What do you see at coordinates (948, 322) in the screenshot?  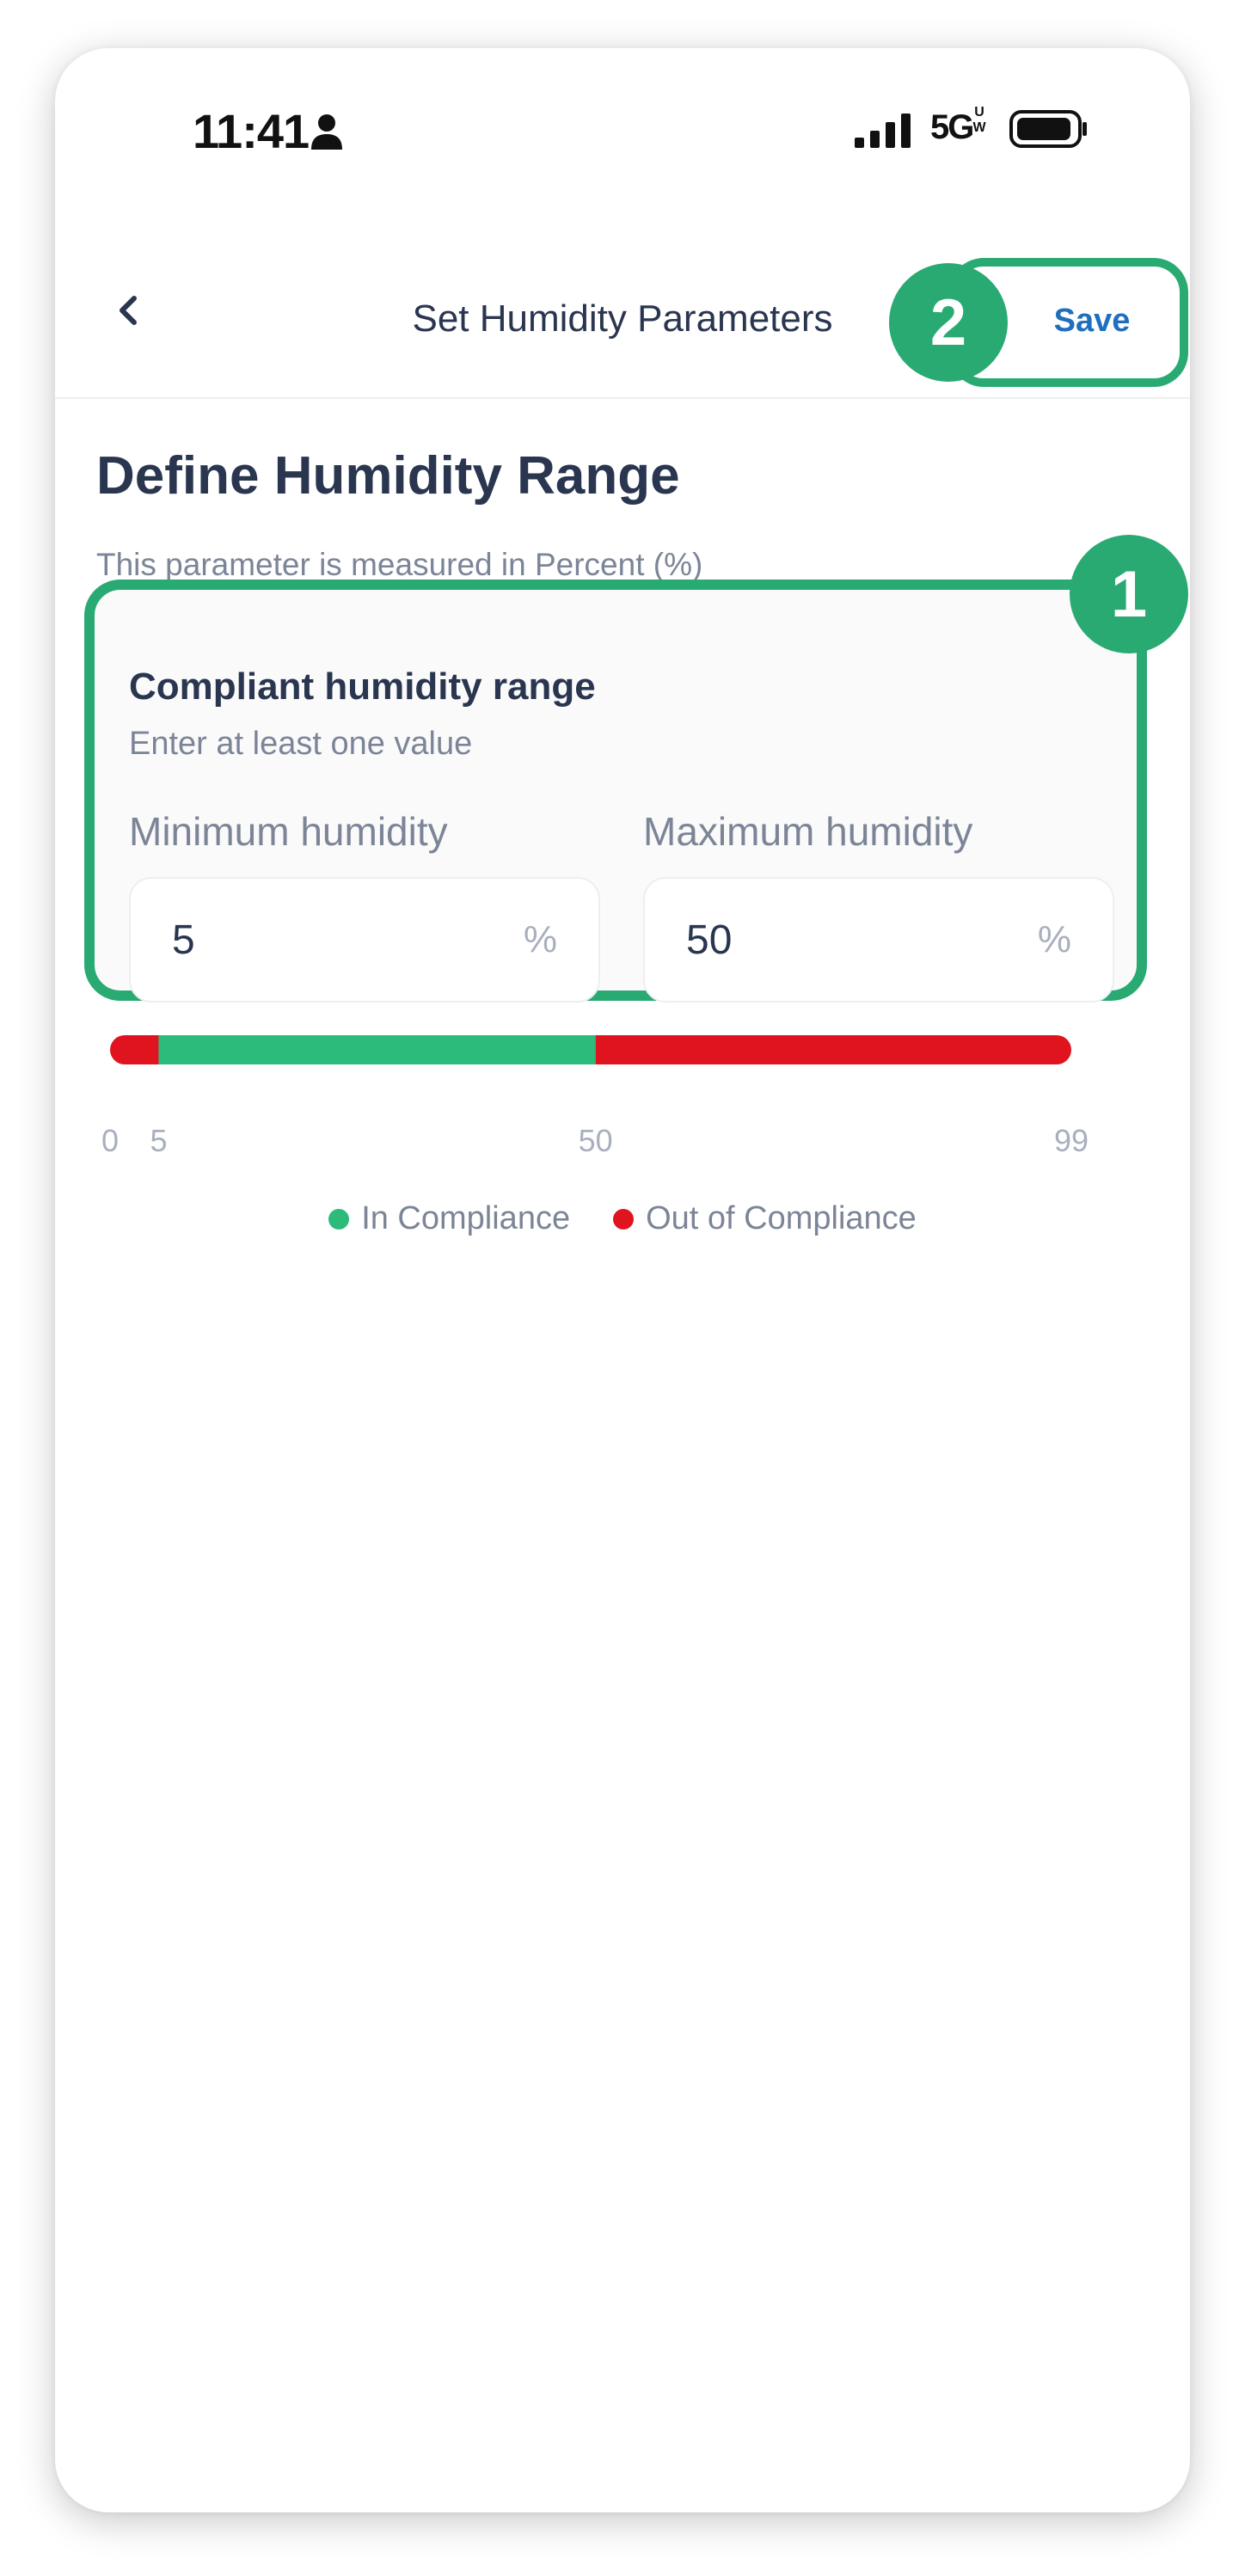 I see `annotation-badge-2: 2` at bounding box center [948, 322].